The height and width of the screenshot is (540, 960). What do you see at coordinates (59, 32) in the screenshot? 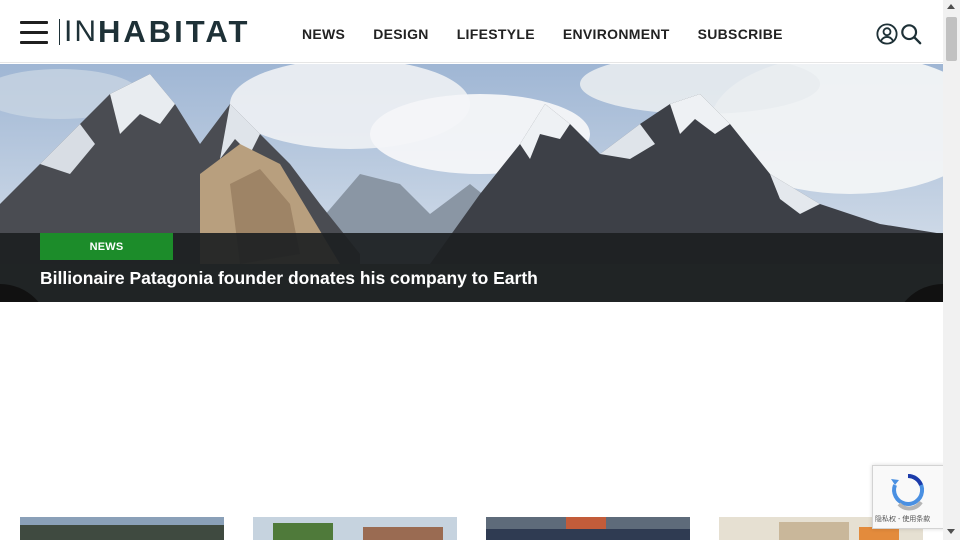
I see `logo-bar` at bounding box center [59, 32].